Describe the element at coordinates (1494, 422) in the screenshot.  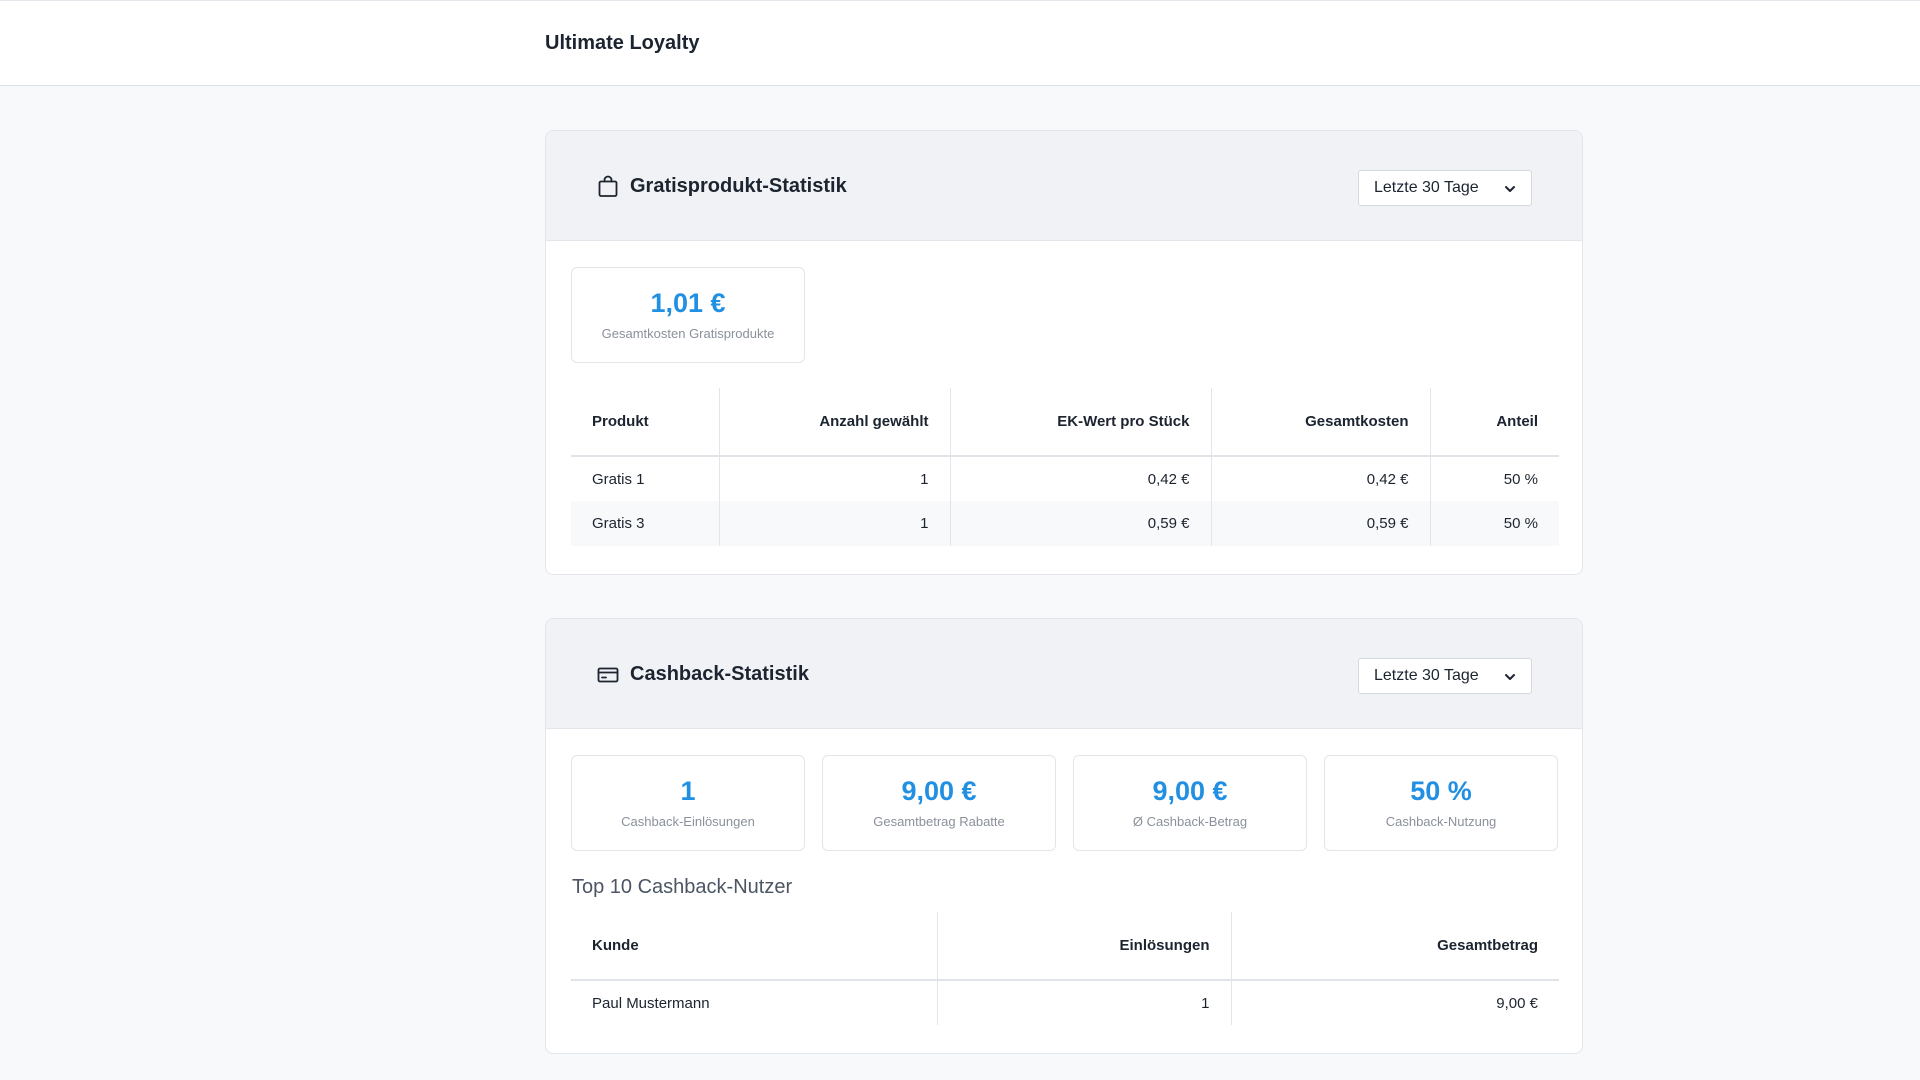
I see `column-header: Anteil` at that location.